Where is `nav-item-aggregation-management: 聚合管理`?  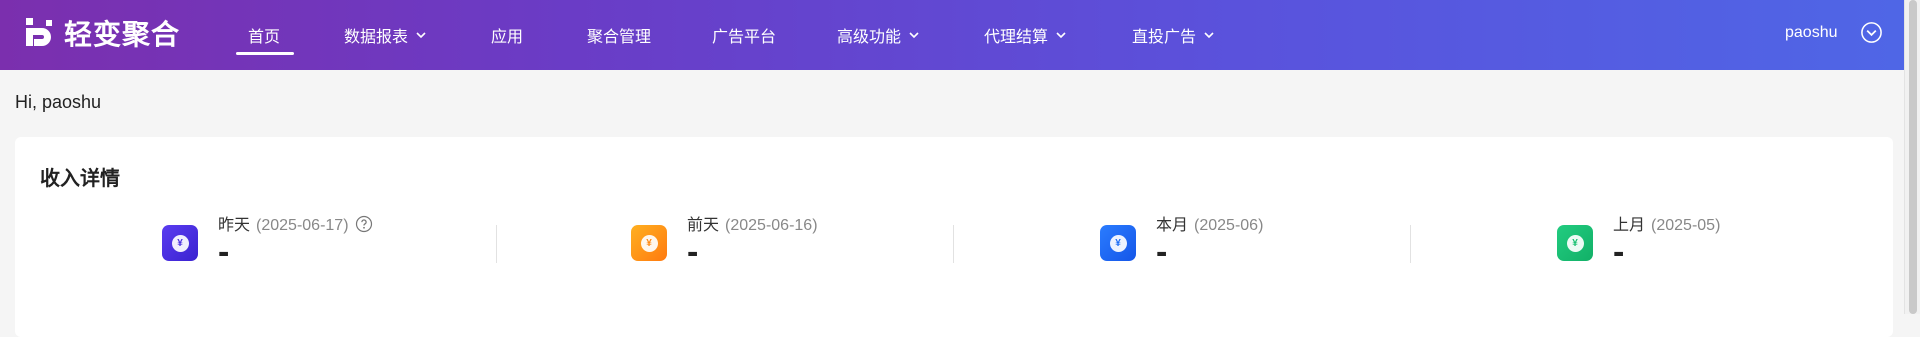
nav-item-aggregation-management: 聚合管理 is located at coordinates (619, 35).